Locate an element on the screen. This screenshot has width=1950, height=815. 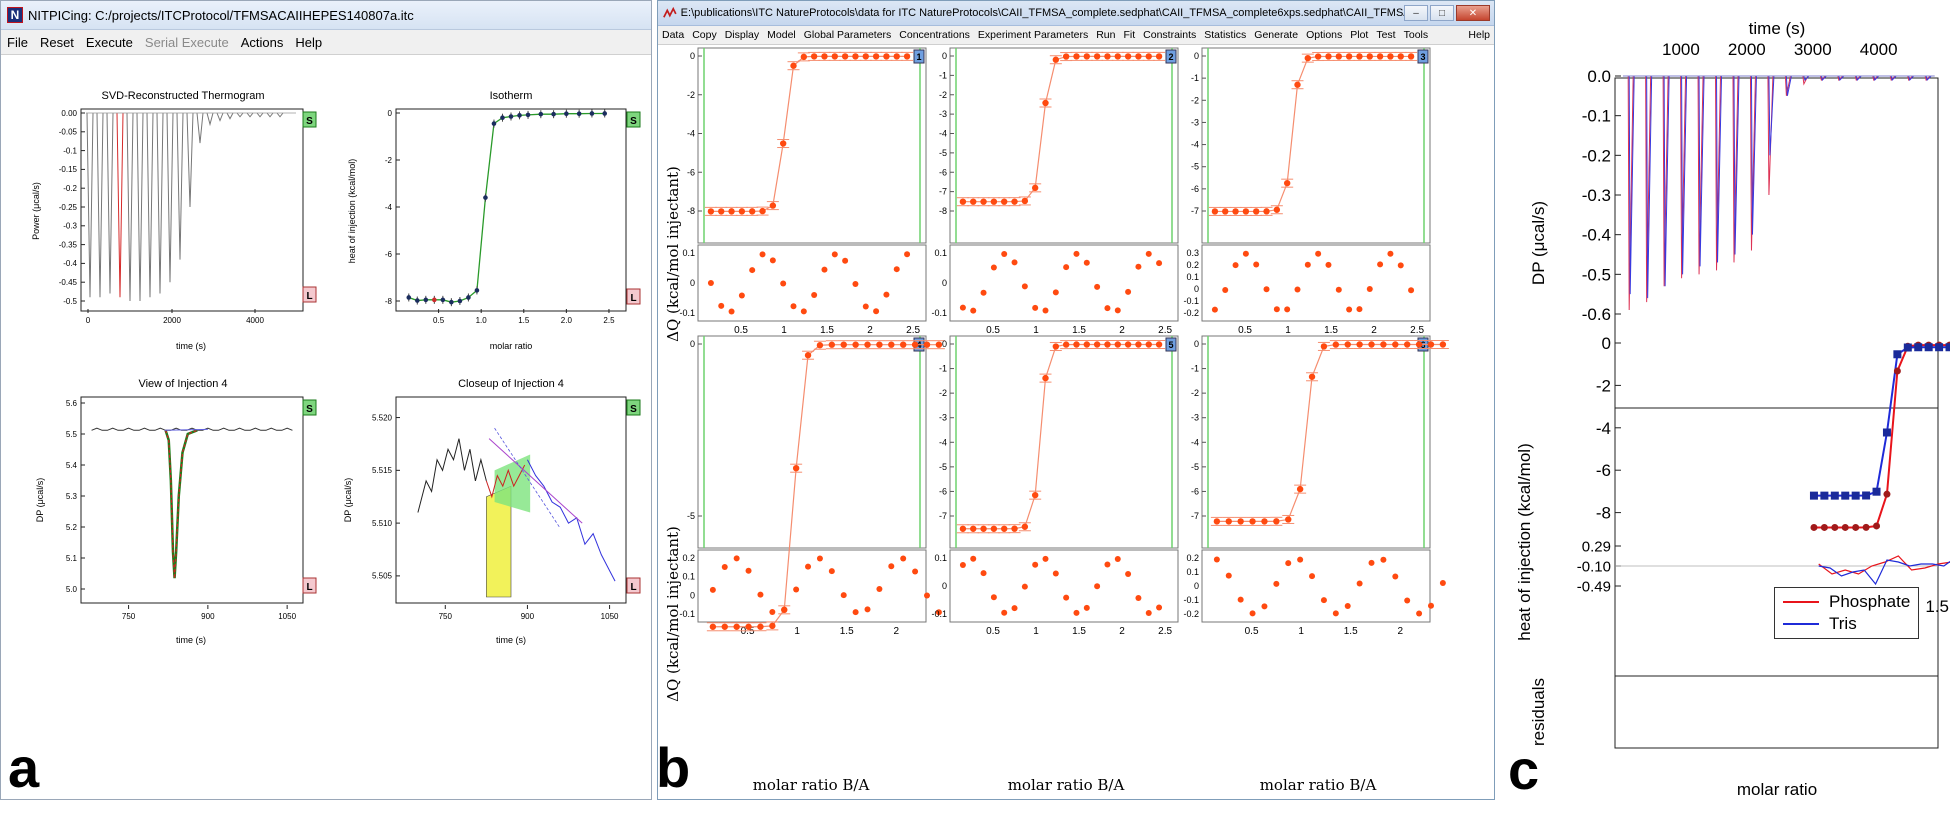
menu-fit: Fit is located at coordinates (1129, 35).